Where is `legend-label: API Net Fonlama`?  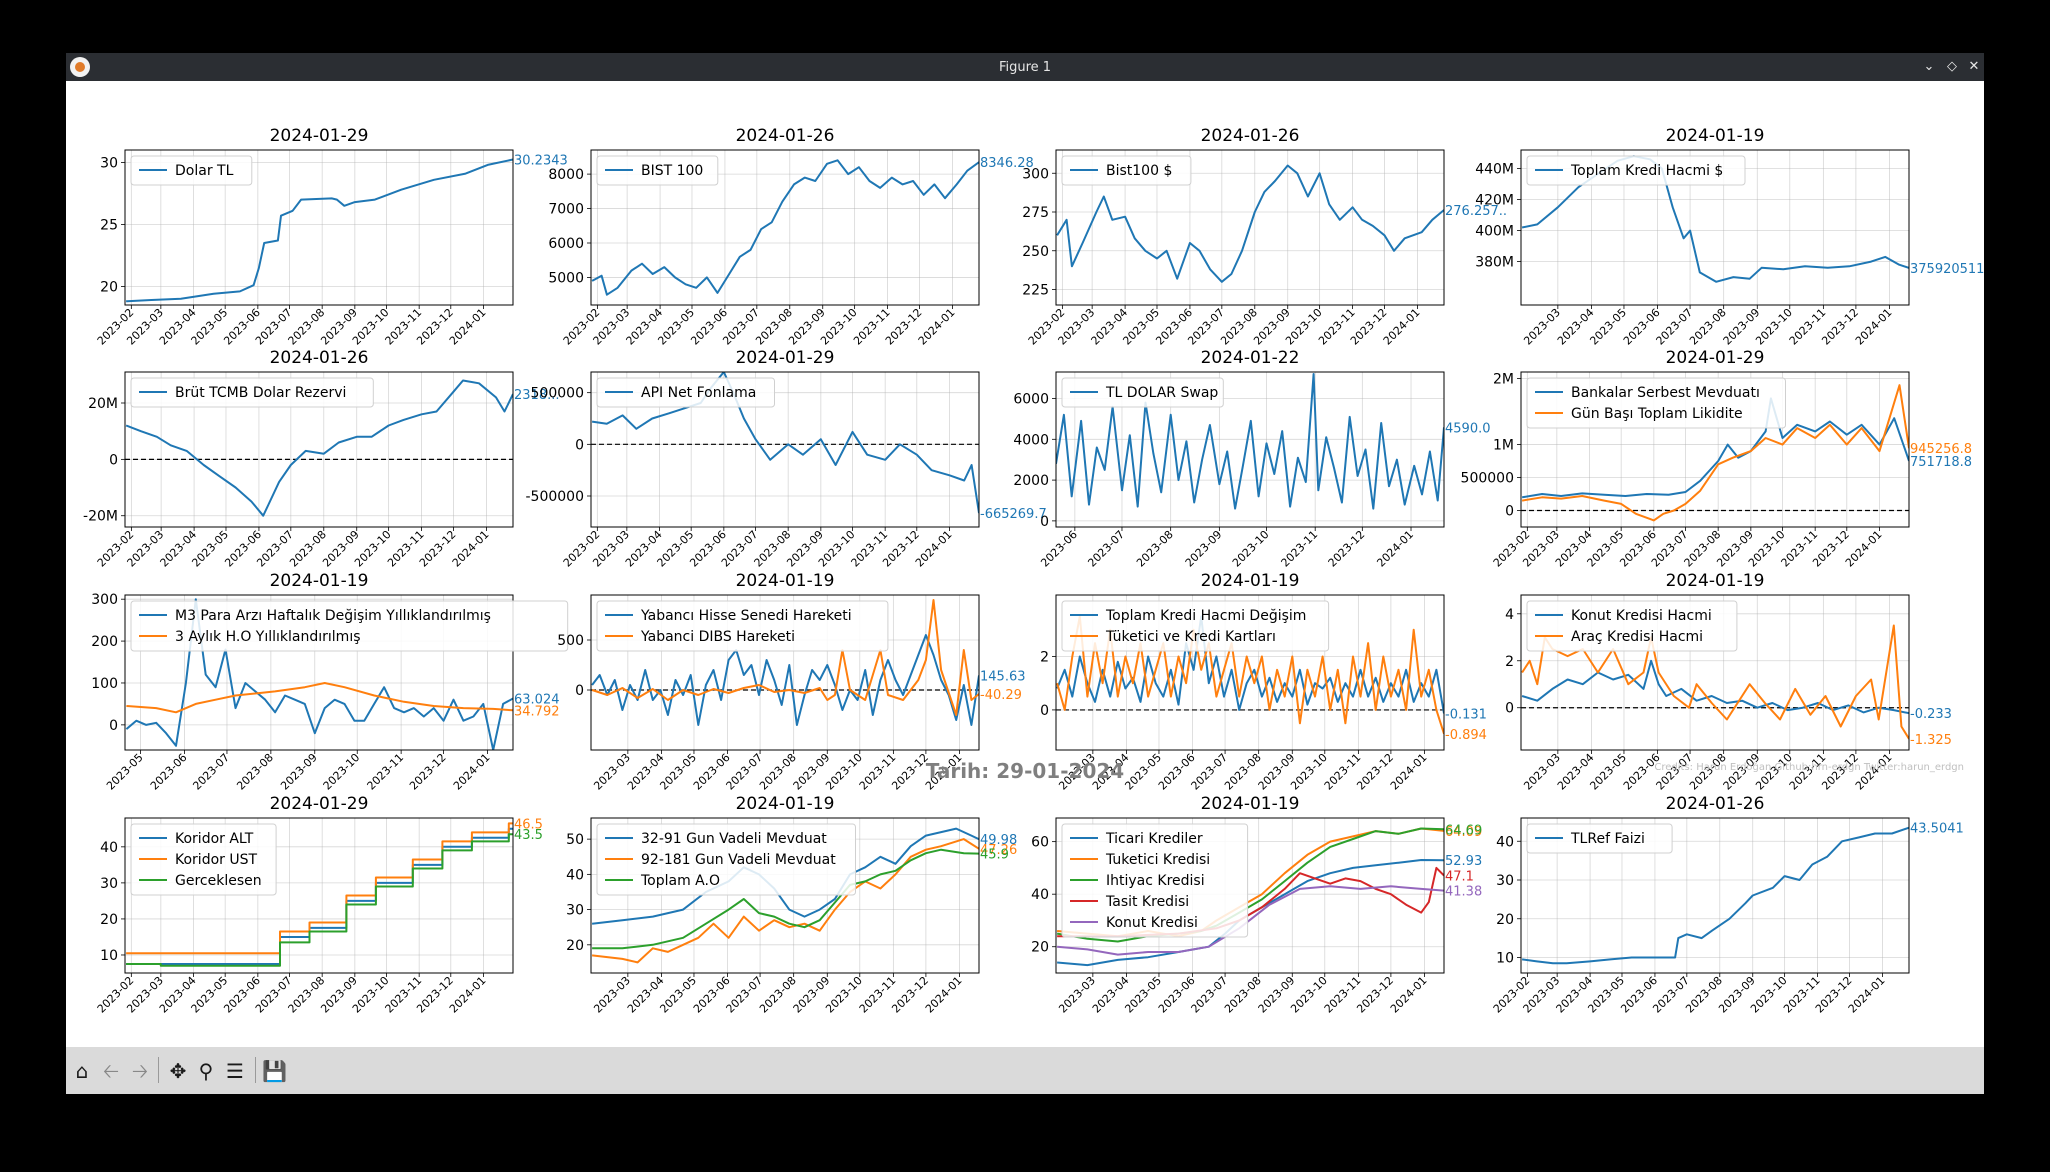
legend-label: API Net Fonlama is located at coordinates (698, 393).